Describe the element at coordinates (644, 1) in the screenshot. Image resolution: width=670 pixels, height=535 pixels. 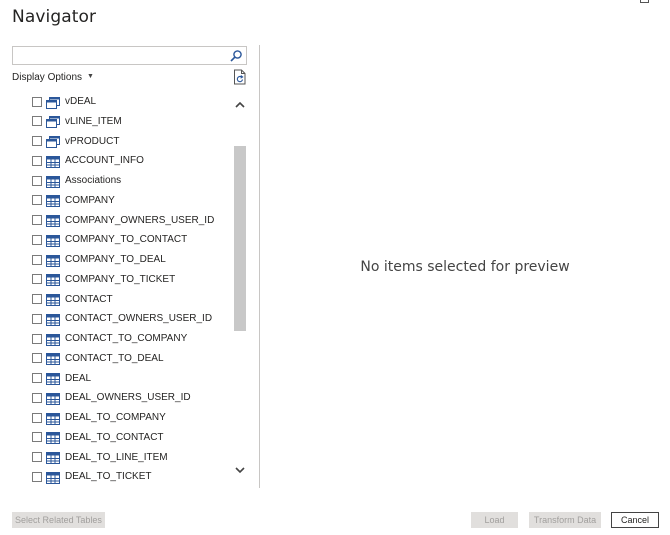
I see `maximize-icon` at that location.